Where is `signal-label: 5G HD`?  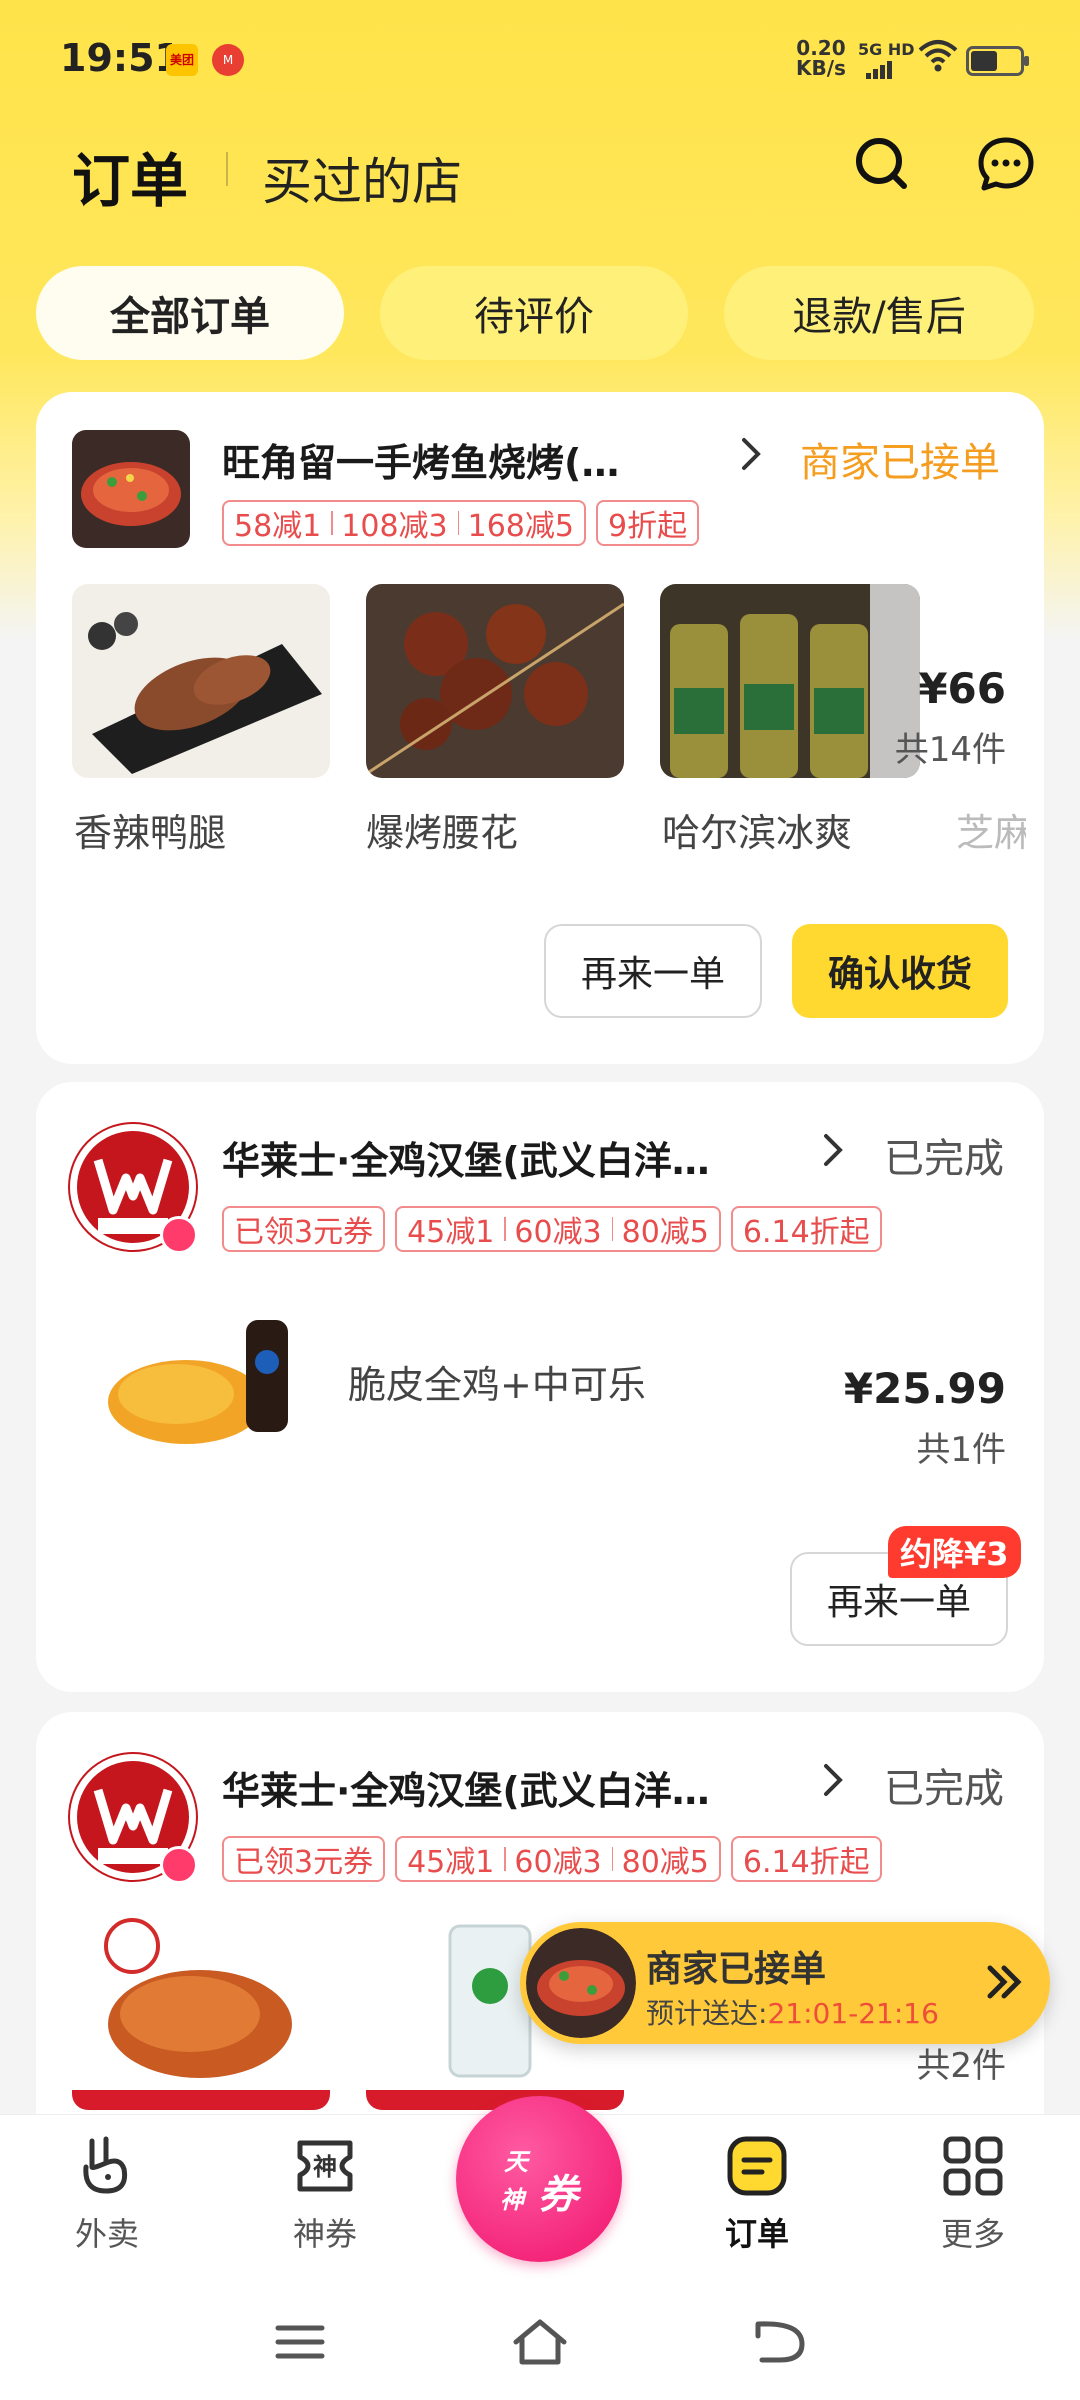
signal-label: 5G HD is located at coordinates (886, 49).